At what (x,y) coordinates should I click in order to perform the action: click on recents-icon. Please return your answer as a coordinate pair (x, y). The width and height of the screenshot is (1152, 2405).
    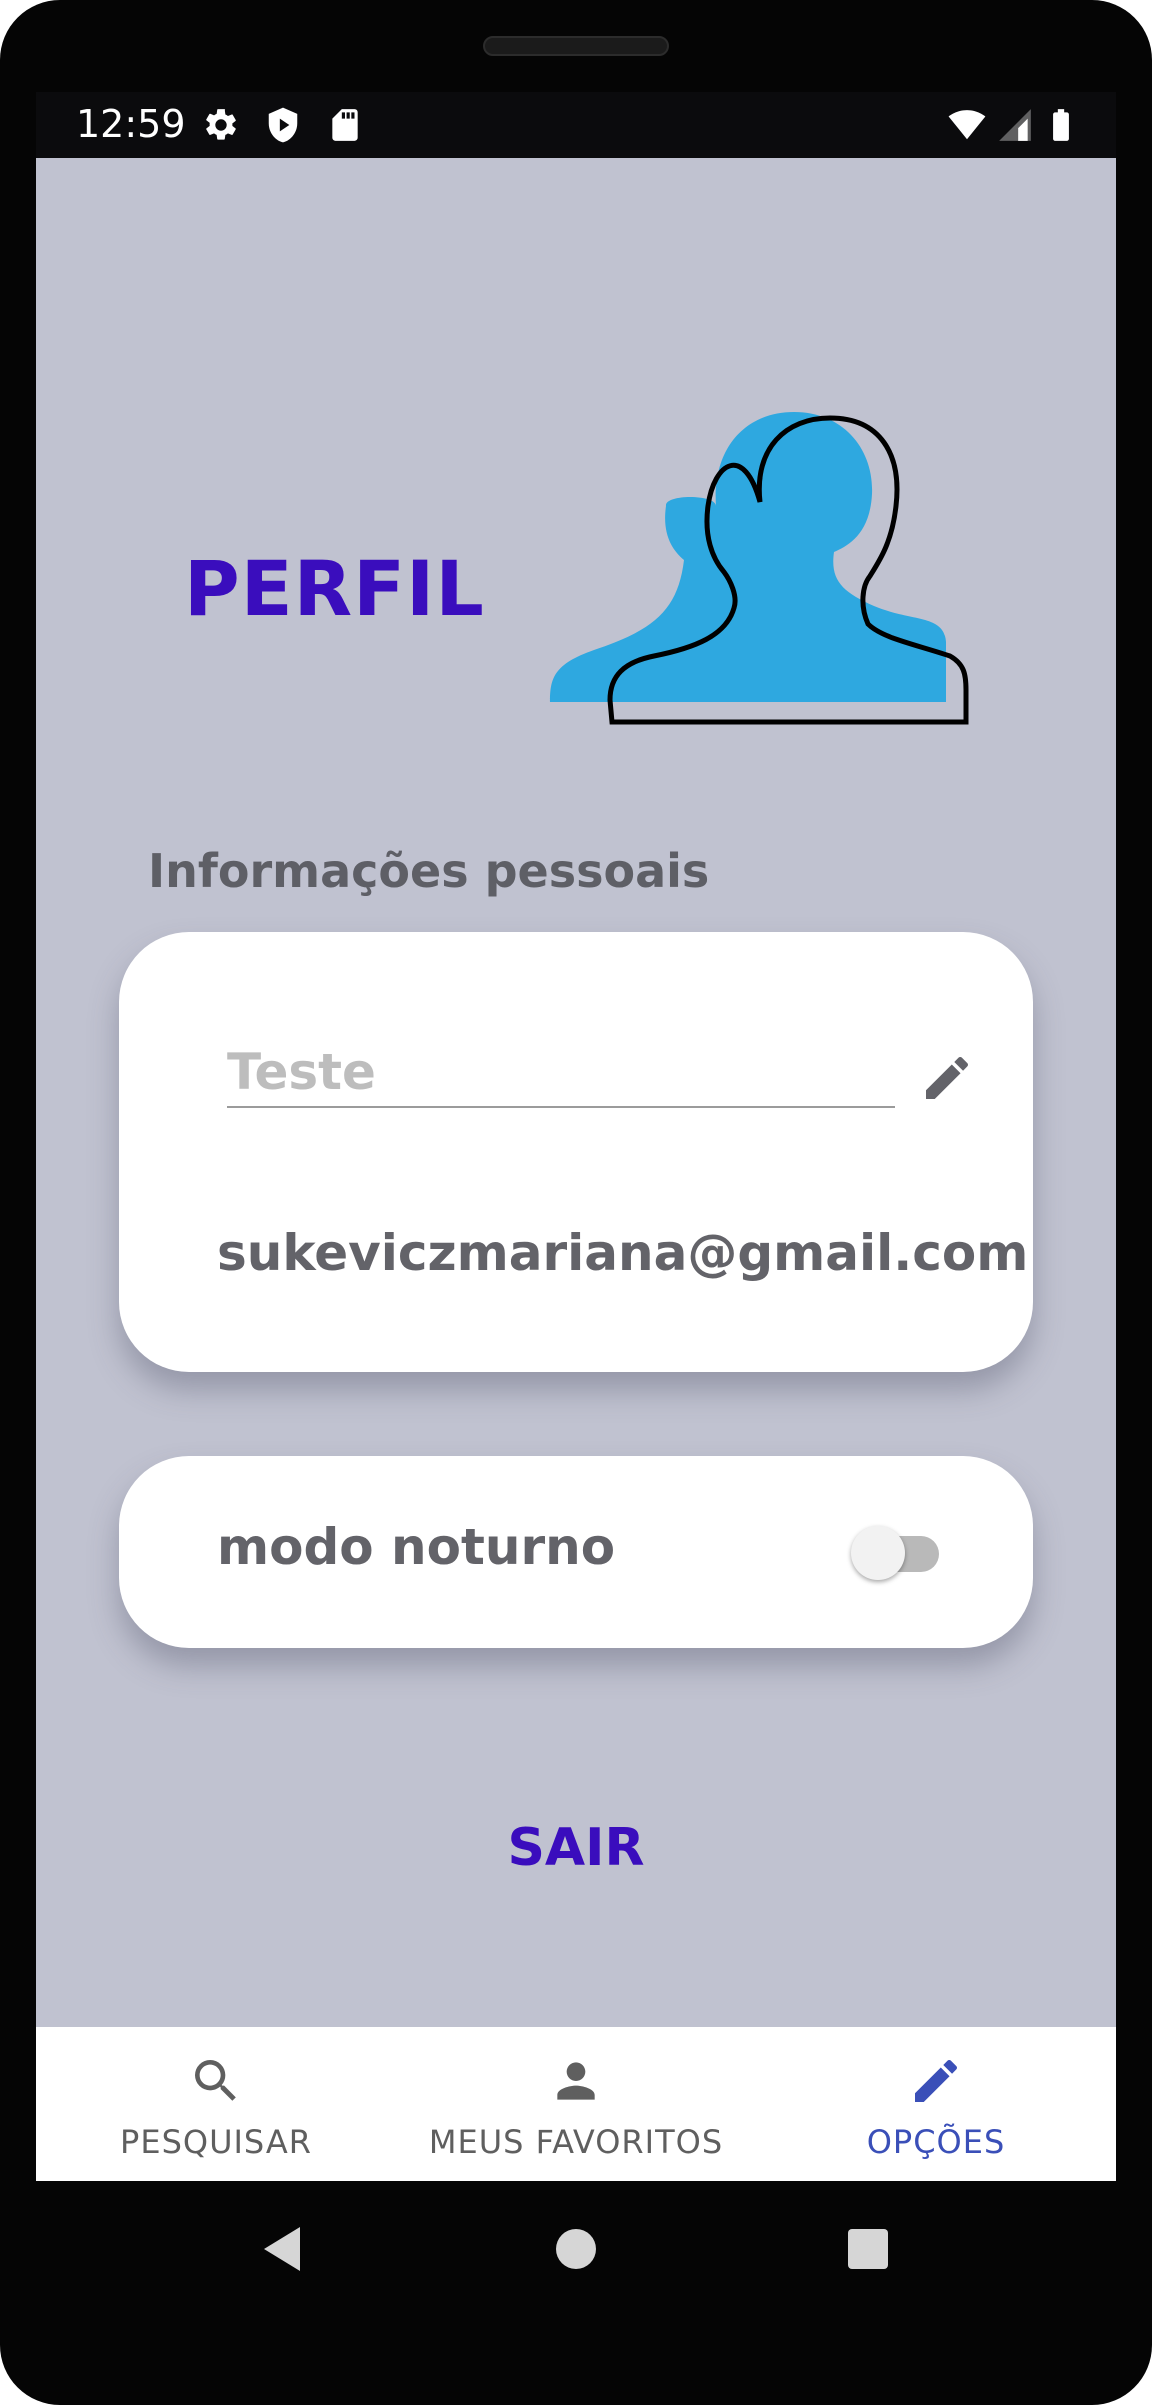
    Looking at the image, I should click on (868, 2249).